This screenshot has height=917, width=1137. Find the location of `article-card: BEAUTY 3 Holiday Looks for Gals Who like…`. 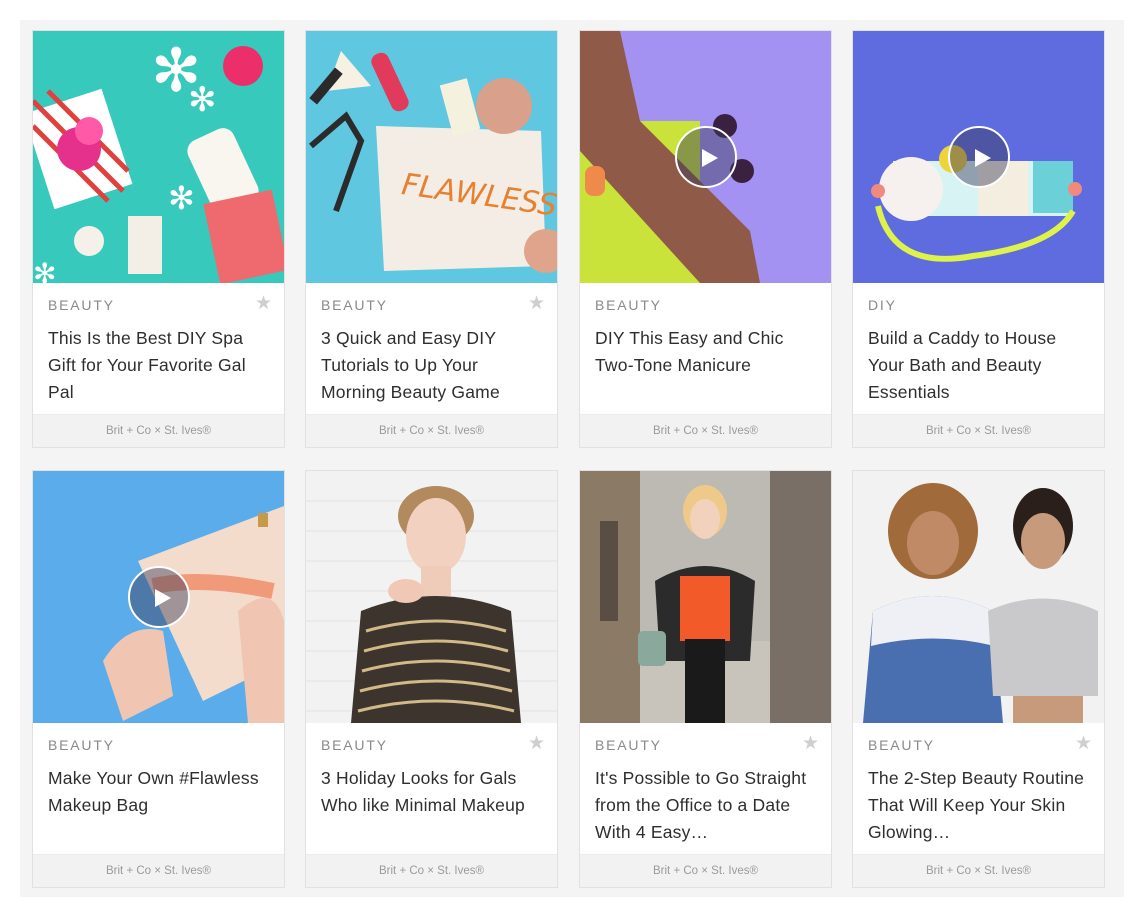

article-card: BEAUTY 3 Holiday Looks for Gals Who like… is located at coordinates (431, 679).